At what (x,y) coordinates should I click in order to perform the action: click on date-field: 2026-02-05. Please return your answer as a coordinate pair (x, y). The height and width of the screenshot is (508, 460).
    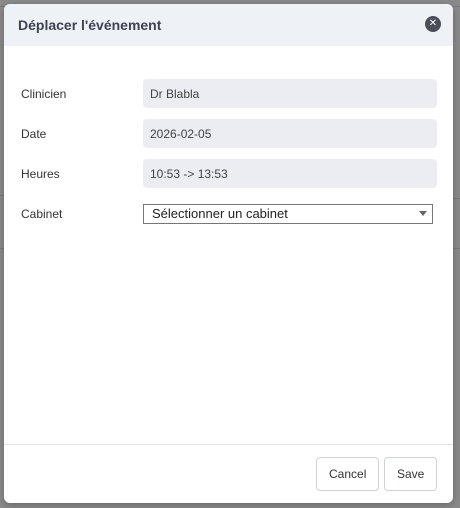
    Looking at the image, I should click on (290, 133).